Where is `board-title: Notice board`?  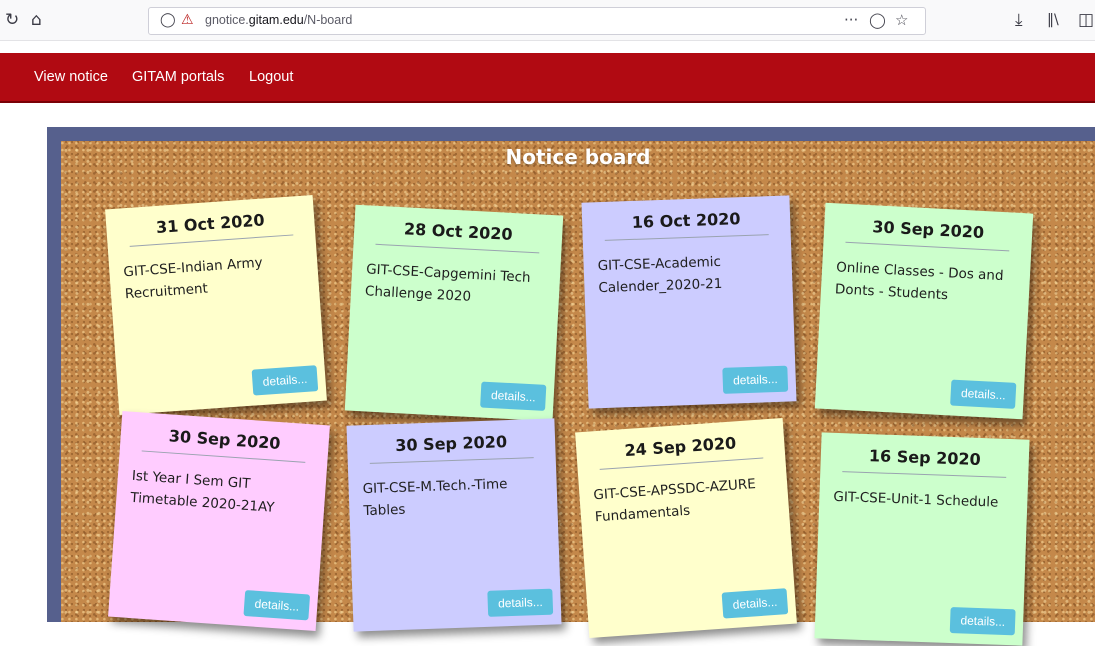 board-title: Notice board is located at coordinates (578, 157).